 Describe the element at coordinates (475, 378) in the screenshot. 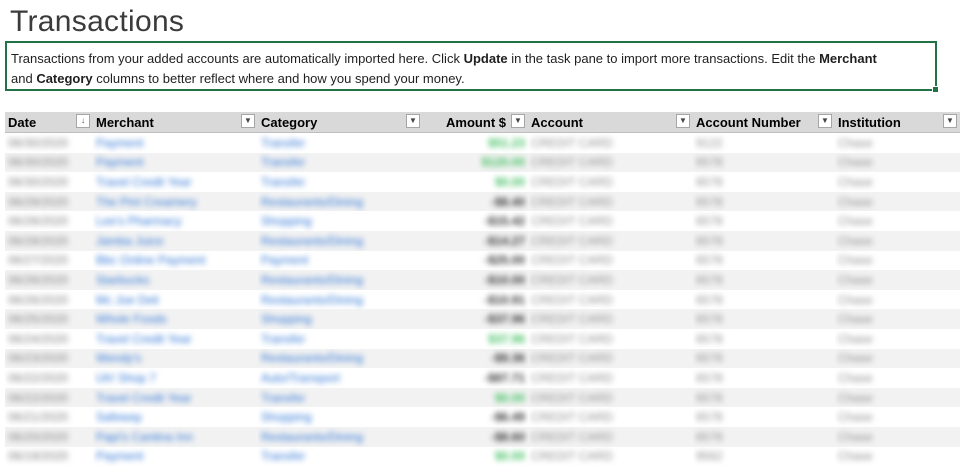

I see `cell-amount: -$87.71` at that location.